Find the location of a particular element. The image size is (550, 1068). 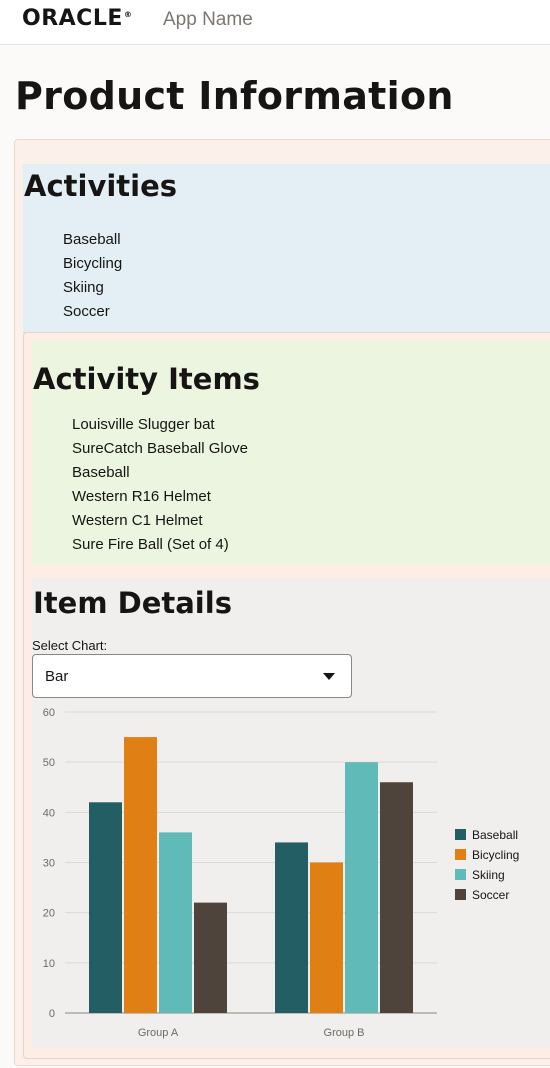

legend-label: Skiing is located at coordinates (488, 875).